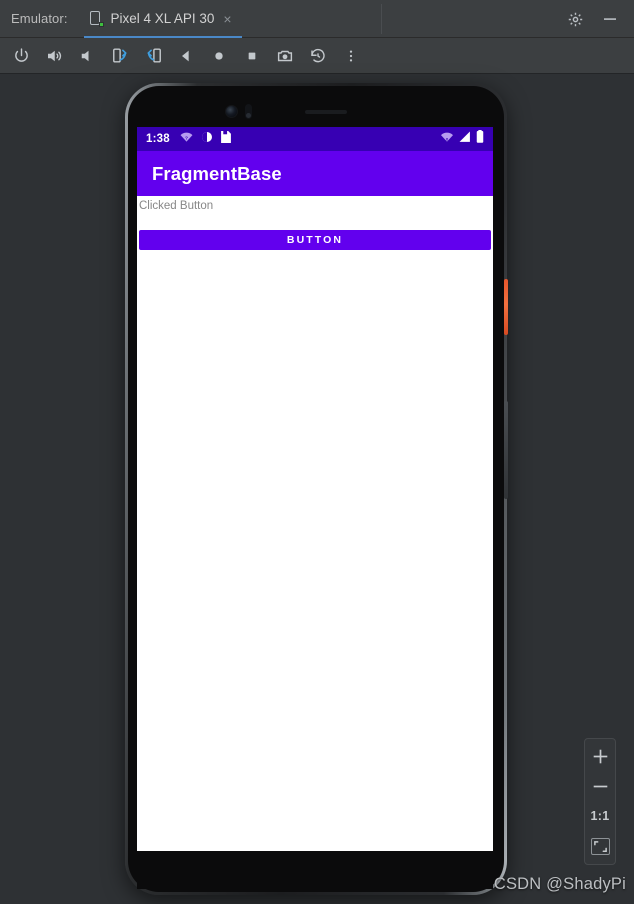 This screenshot has width=634, height=904. What do you see at coordinates (317, 19) in the screenshot?
I see `window-titlebar: Emulator: Pixel 4 XL API 30 ×` at bounding box center [317, 19].